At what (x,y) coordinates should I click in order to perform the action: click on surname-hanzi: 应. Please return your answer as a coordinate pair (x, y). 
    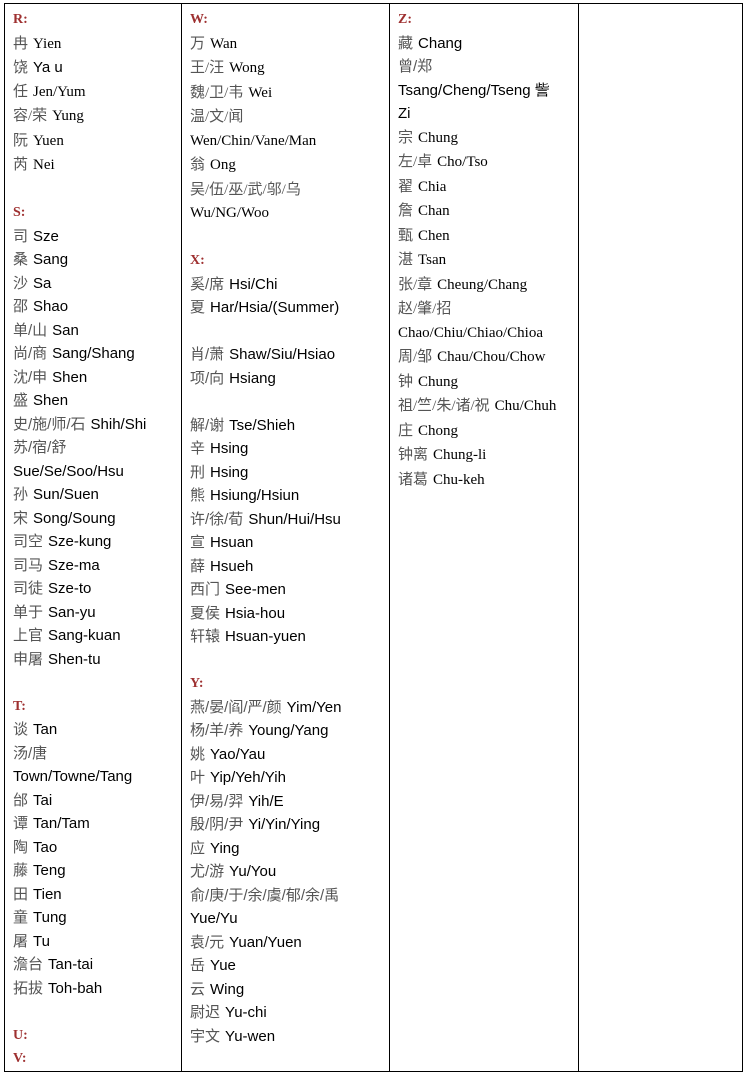
    Looking at the image, I should click on (198, 848).